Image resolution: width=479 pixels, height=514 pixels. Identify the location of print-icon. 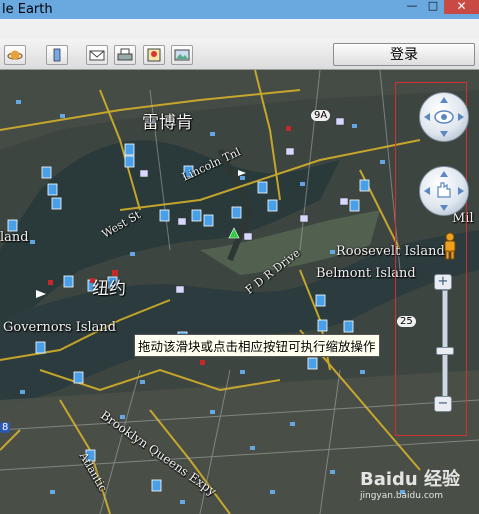
(125, 54).